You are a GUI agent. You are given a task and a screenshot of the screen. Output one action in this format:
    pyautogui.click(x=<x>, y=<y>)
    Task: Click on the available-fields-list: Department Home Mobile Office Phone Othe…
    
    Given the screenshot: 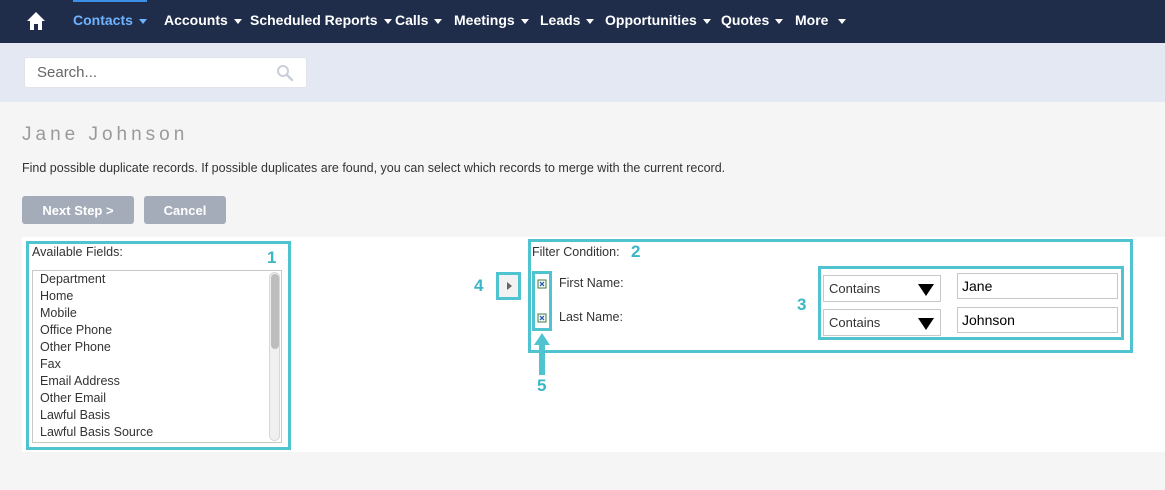 What is the action you would take?
    pyautogui.click(x=157, y=356)
    